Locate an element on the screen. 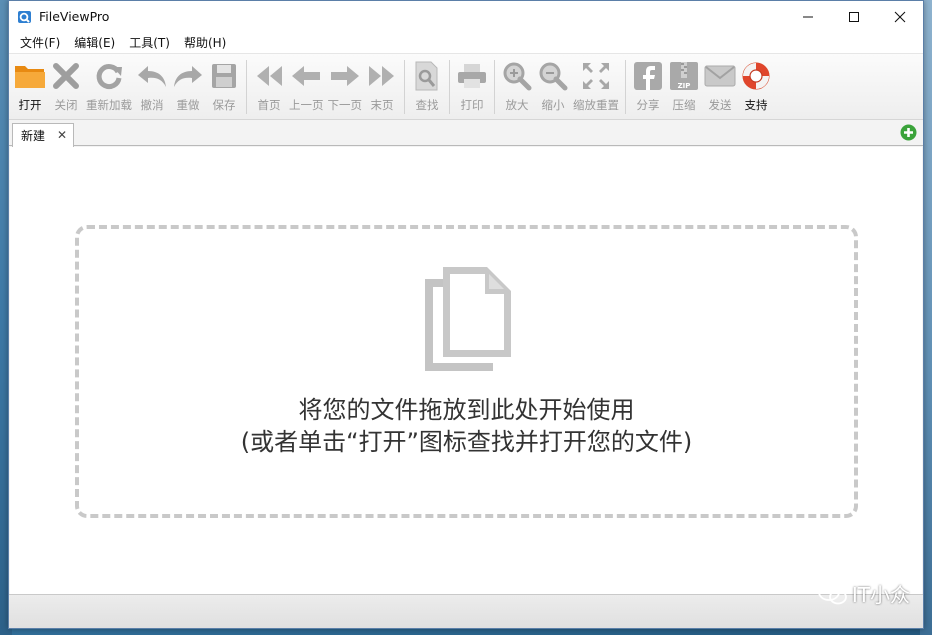 Image resolution: width=932 pixels, height=635 pixels. open-label: 打开 is located at coordinates (30, 105).